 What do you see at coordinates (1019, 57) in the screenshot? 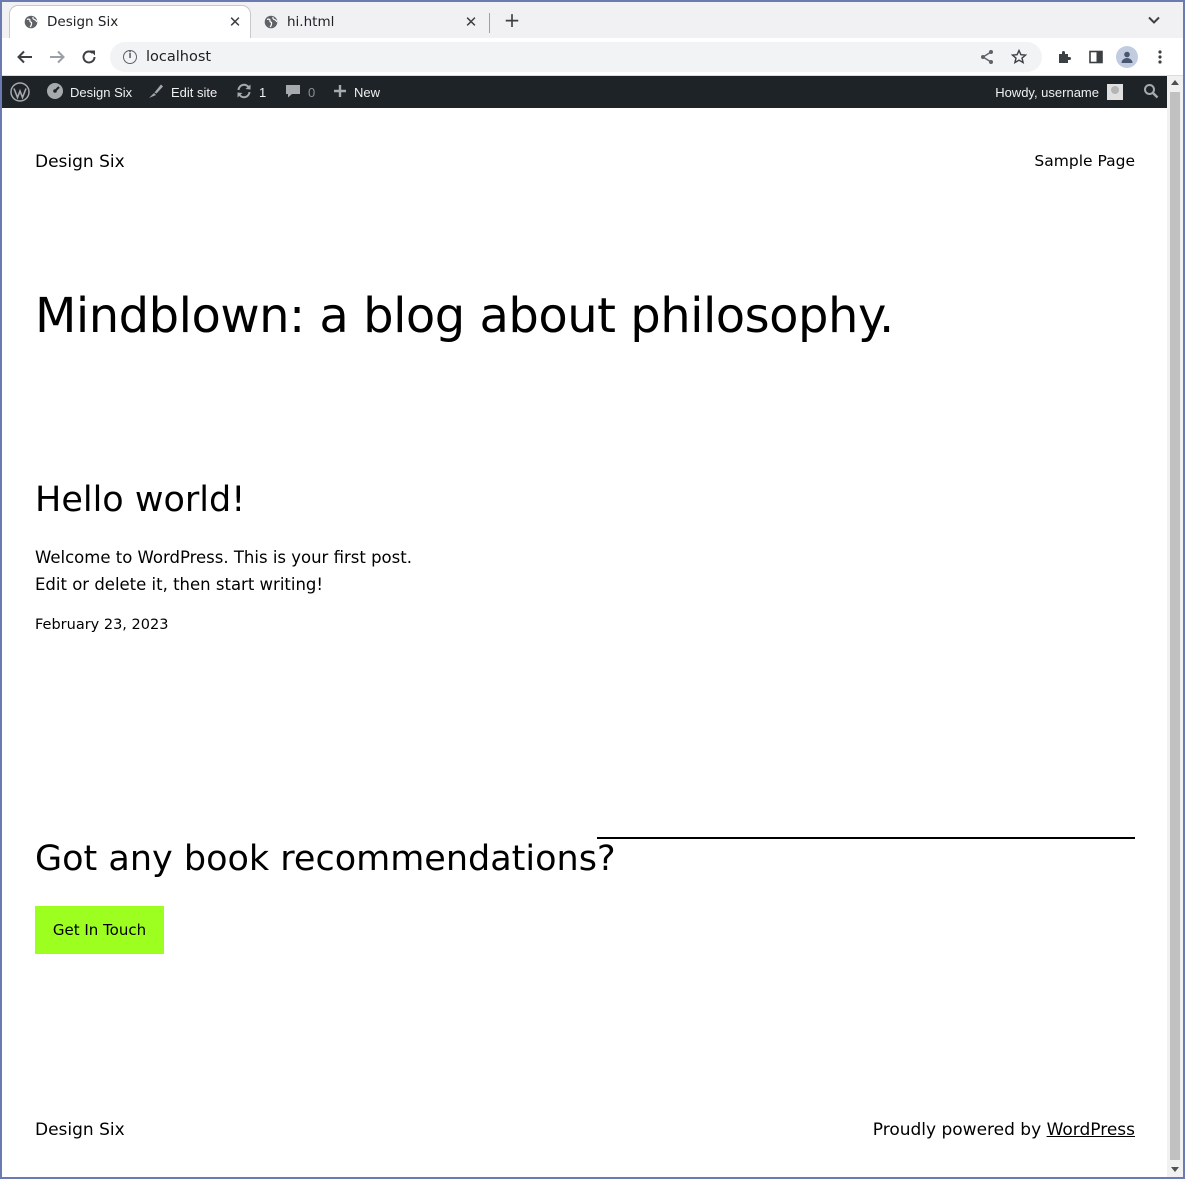
I see `bookmark-star-icon` at bounding box center [1019, 57].